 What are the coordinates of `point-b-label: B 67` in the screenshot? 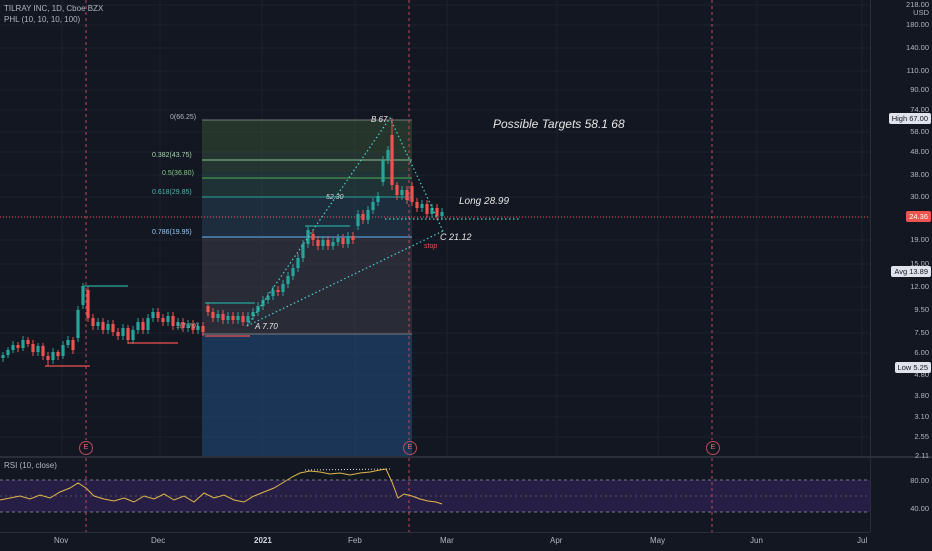 It's located at (379, 119).